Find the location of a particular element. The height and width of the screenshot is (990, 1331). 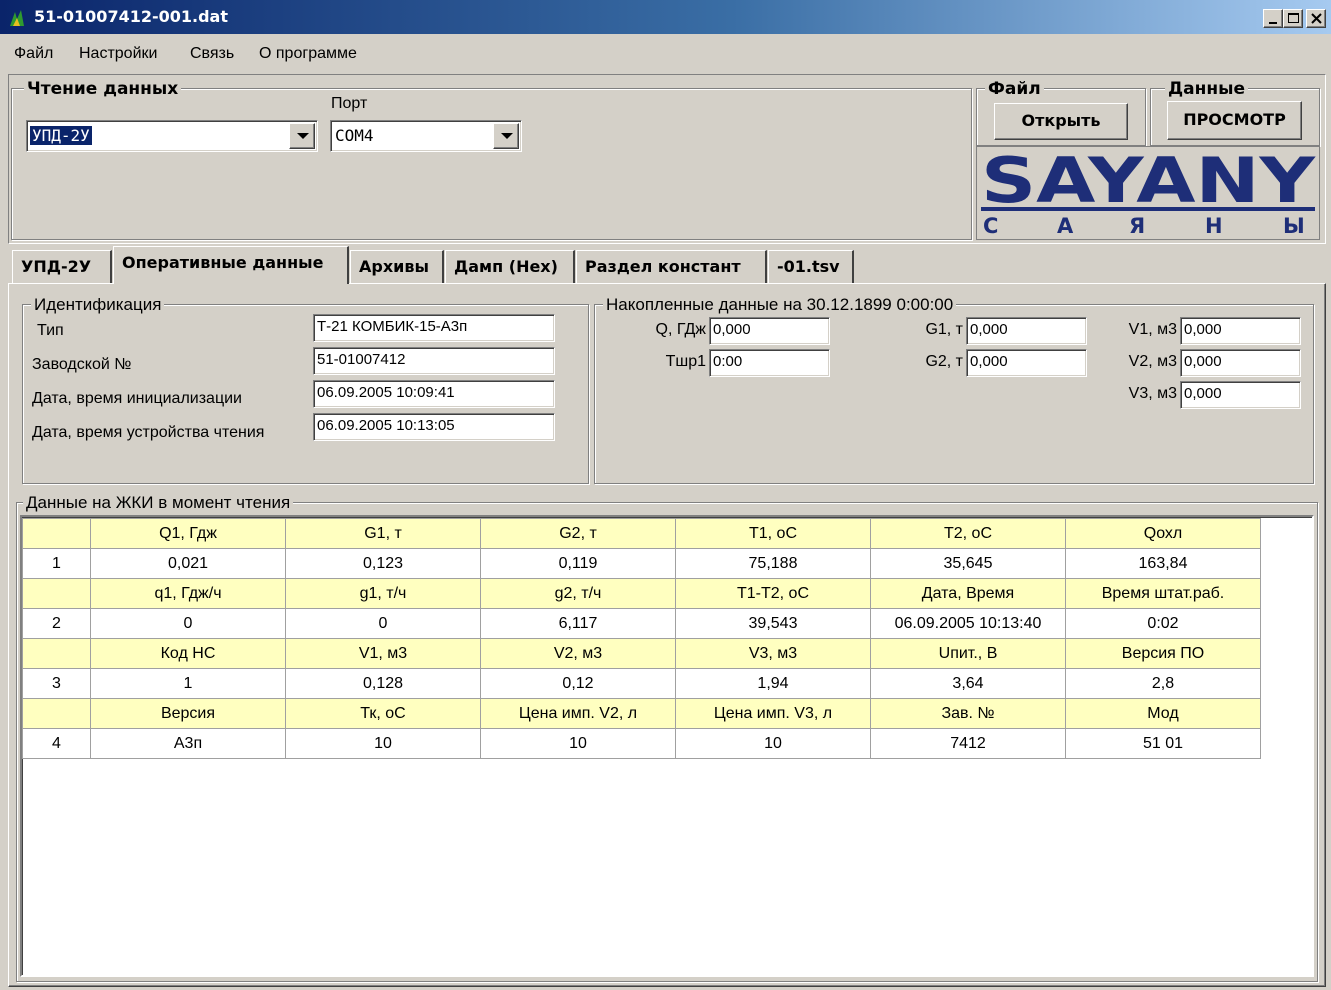

value-cell: 0,021 is located at coordinates (188, 563).